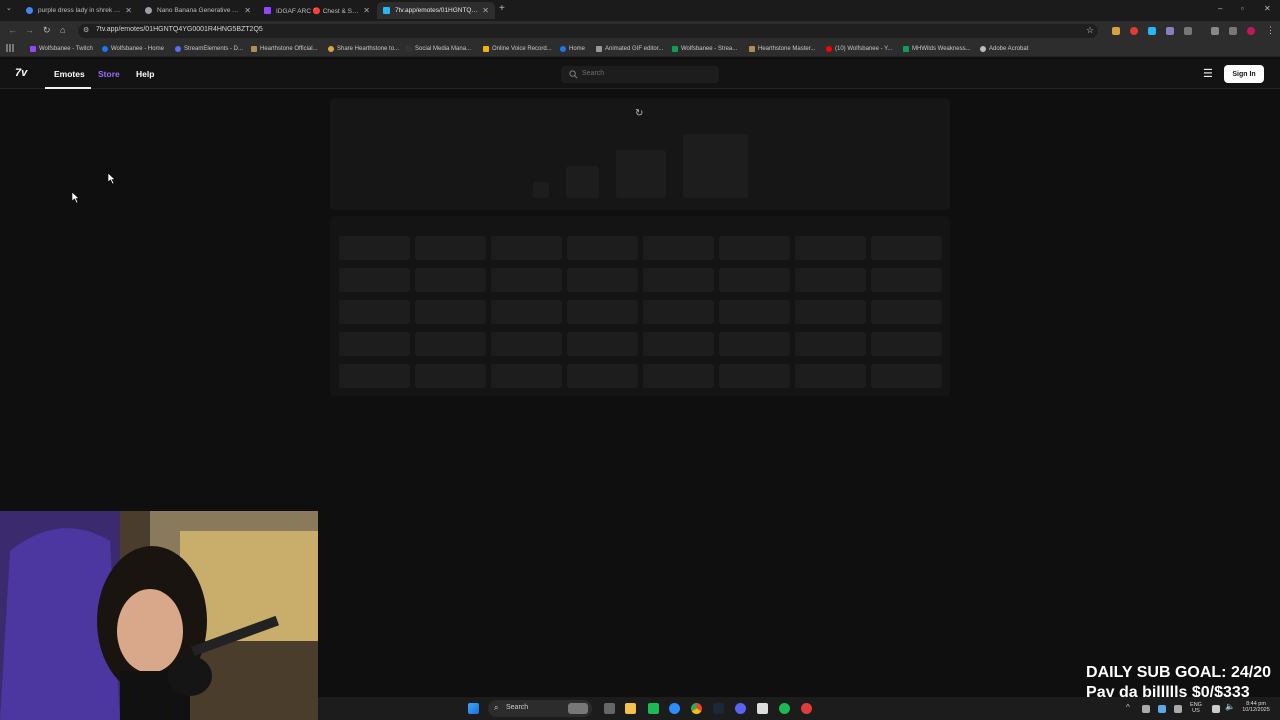 The image size is (1280, 720). Describe the element at coordinates (109, 74) in the screenshot. I see `nav-store: Store` at that location.